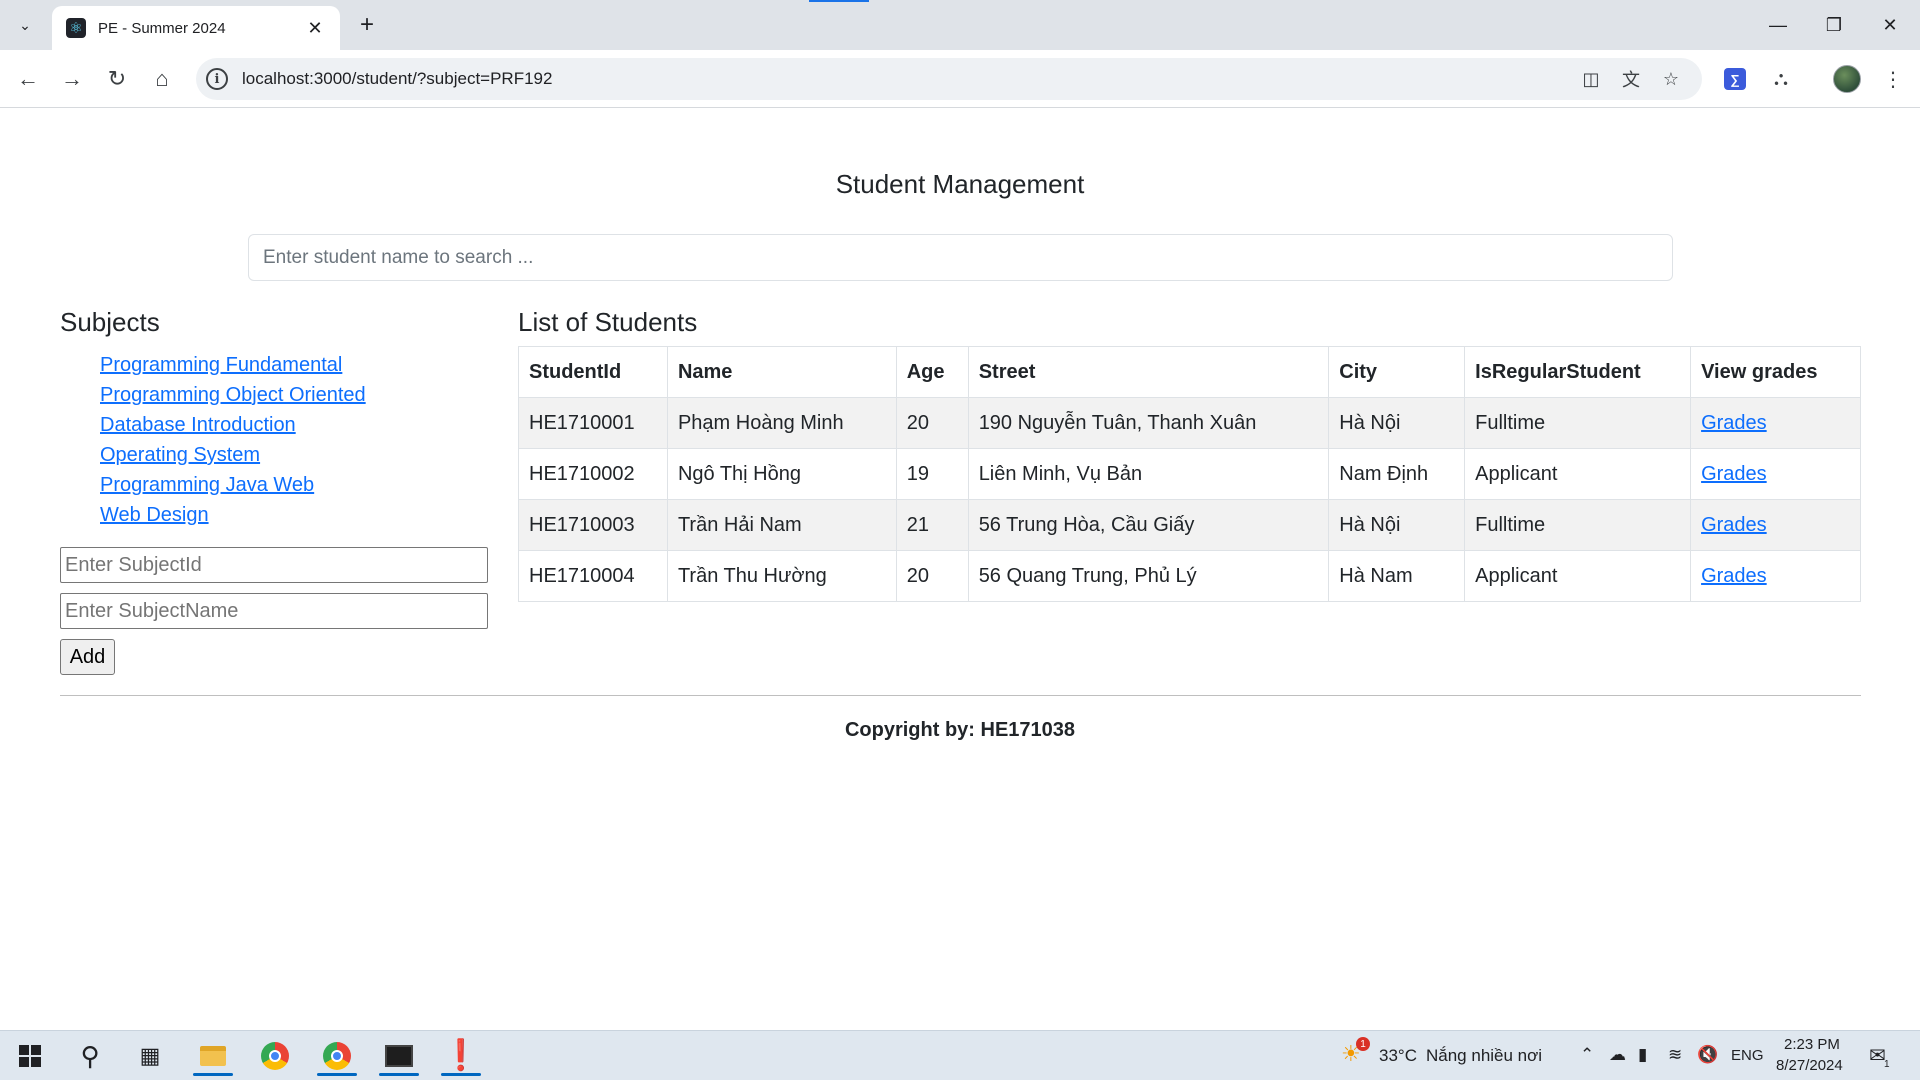  What do you see at coordinates (1148, 474) in the screenshot?
I see `cell-student-street: Liên Minh, Vụ Bản` at bounding box center [1148, 474].